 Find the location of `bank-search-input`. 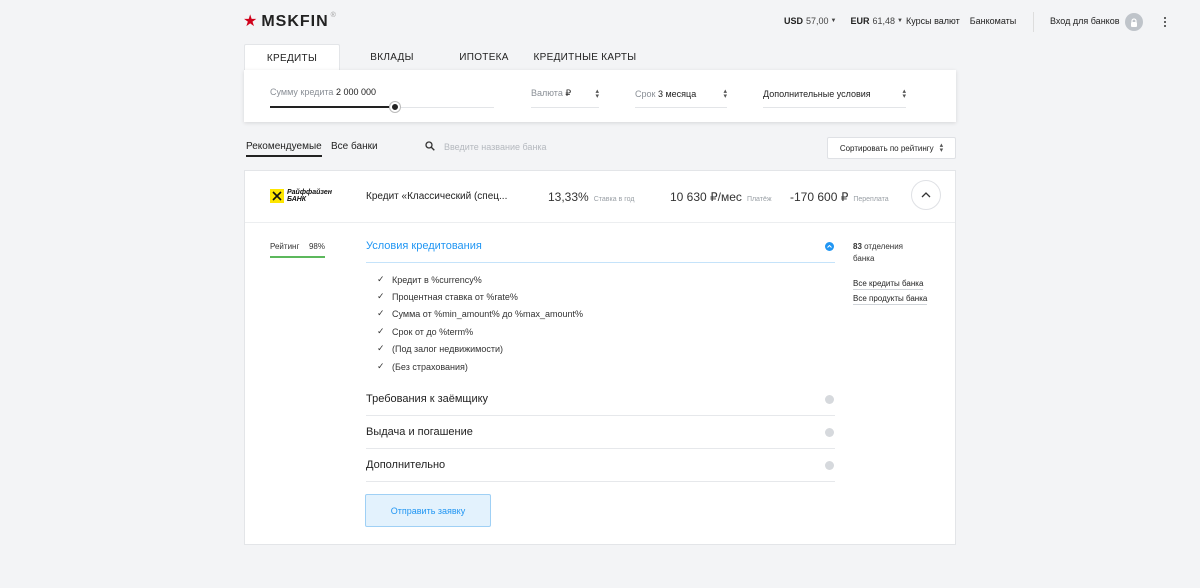

bank-search-input is located at coordinates (594, 147).